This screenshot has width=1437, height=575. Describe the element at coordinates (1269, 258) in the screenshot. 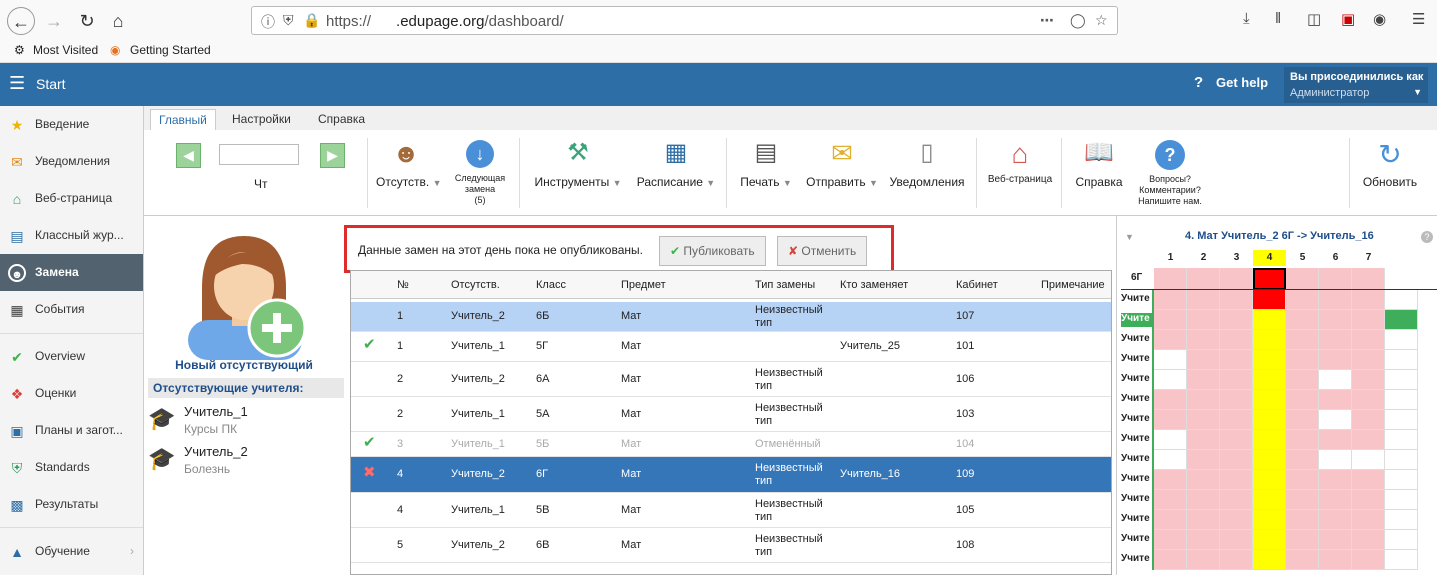

I see `period-header: 4` at that location.